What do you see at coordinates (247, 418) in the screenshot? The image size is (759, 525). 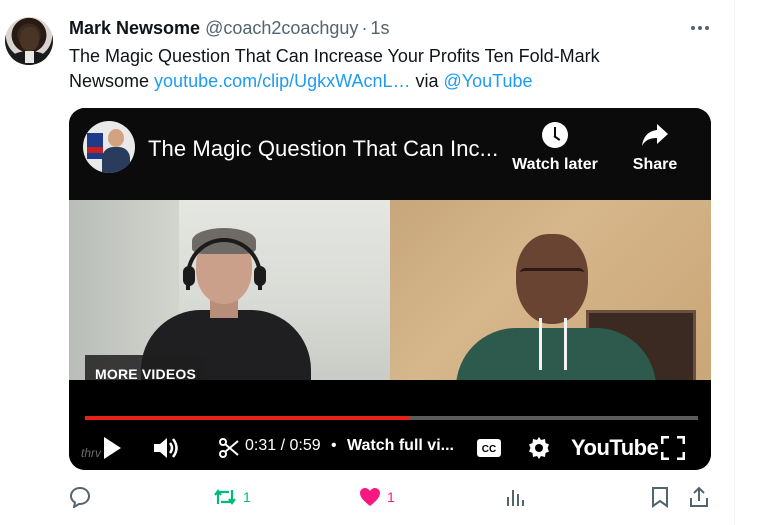 I see `progress-played` at bounding box center [247, 418].